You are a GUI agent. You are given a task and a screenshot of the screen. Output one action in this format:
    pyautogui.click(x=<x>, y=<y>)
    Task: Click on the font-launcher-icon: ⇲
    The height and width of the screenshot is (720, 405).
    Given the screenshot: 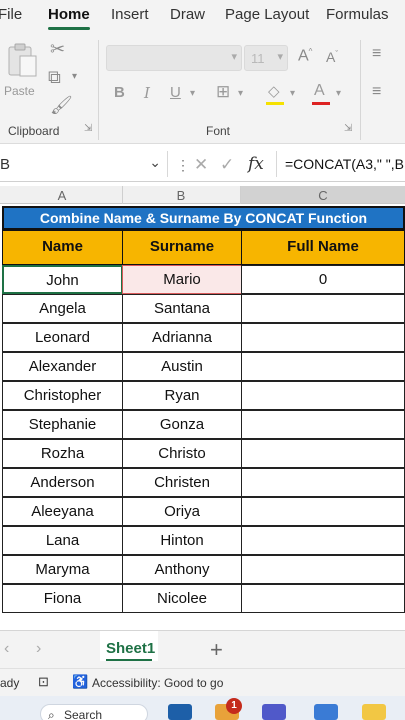 What is the action you would take?
    pyautogui.click(x=348, y=129)
    